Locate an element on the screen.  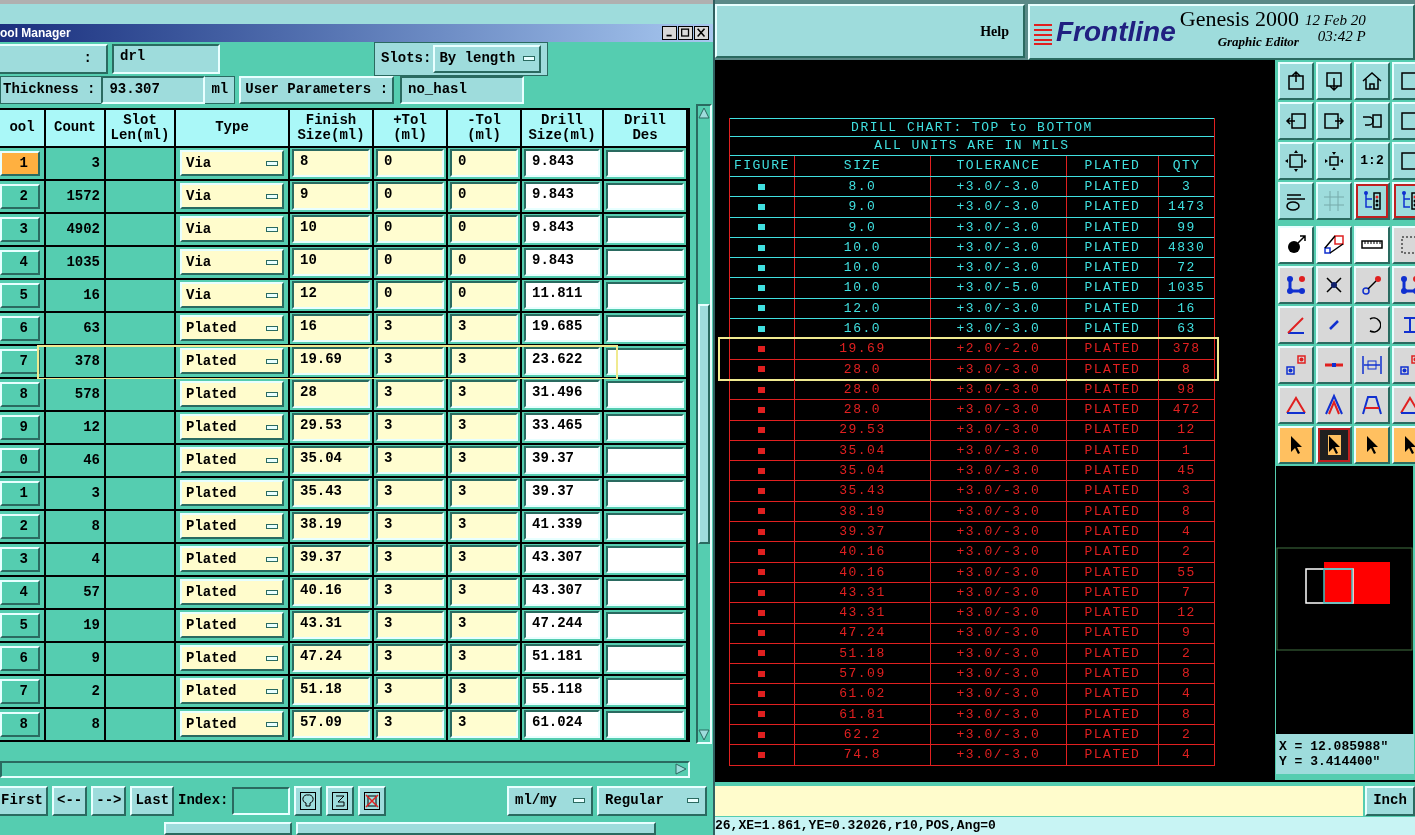
drill-size-field: 61.024 is located at coordinates (562, 724).